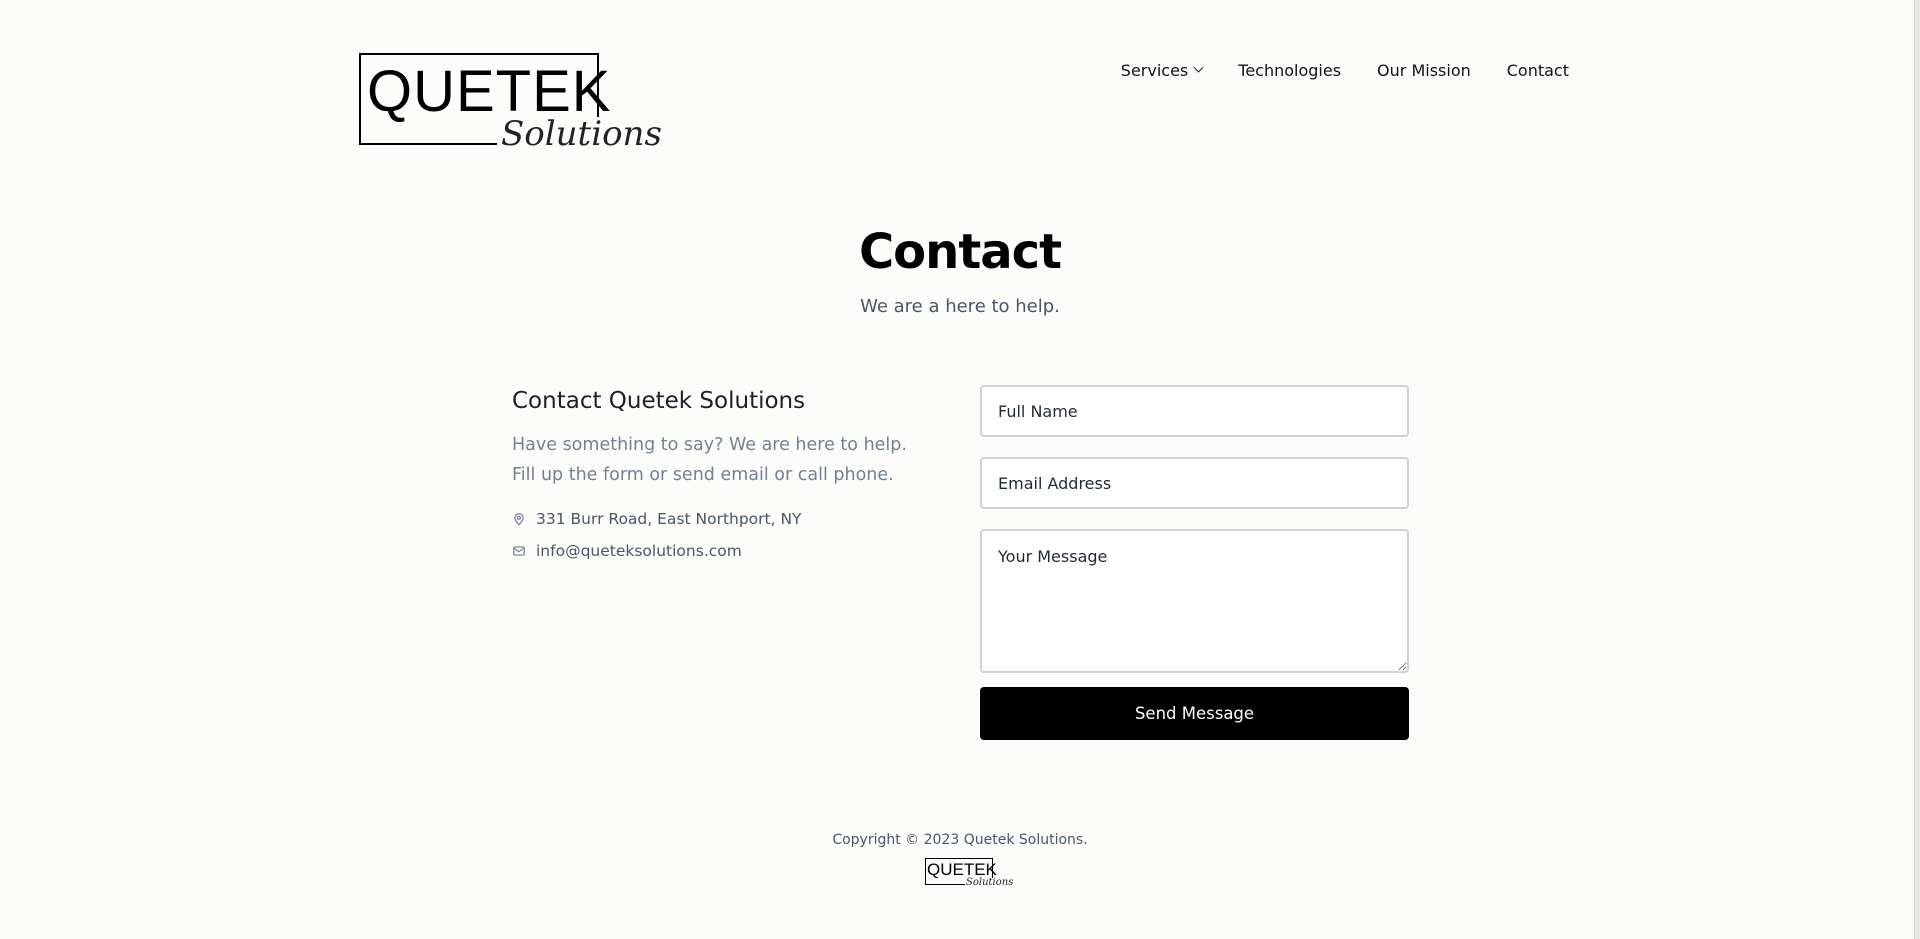 The image size is (1920, 939). I want to click on email-address-input, so click(1194, 483).